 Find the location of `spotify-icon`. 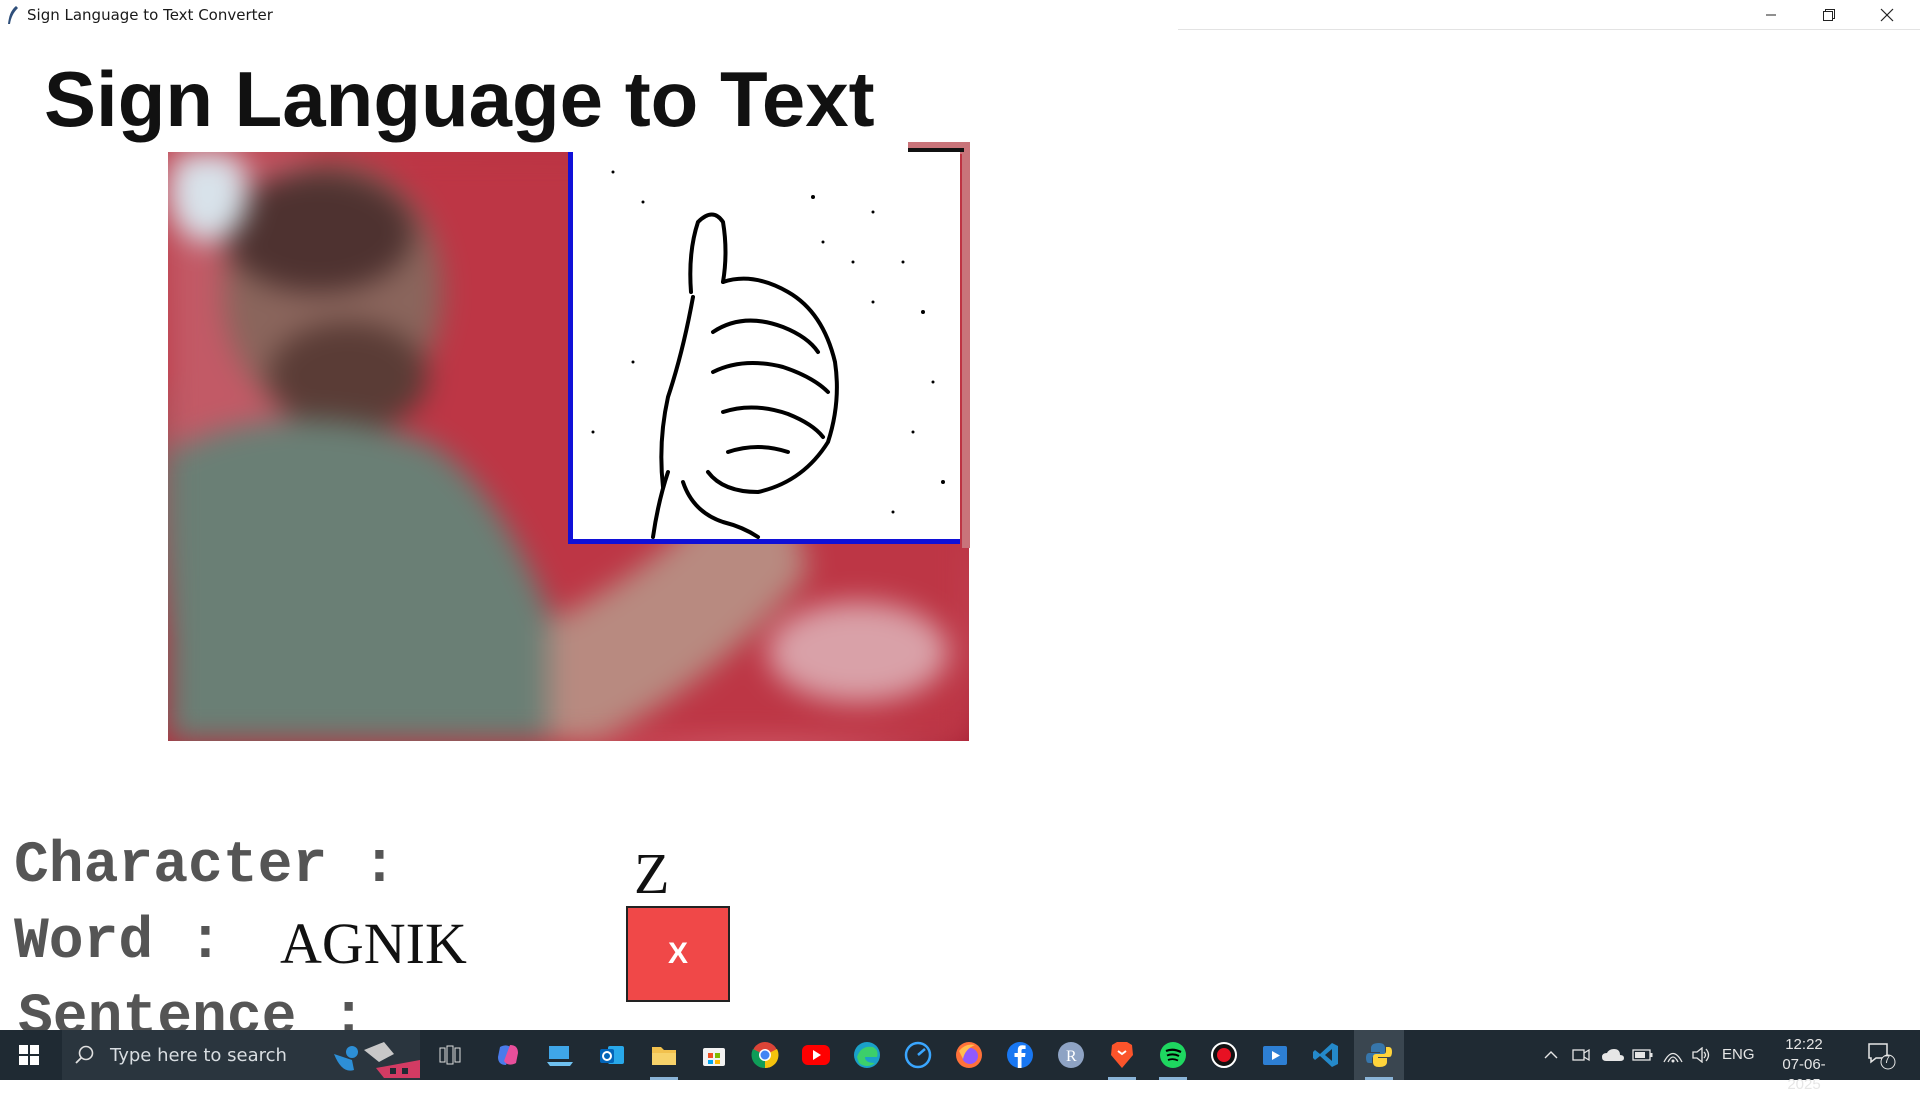

spotify-icon is located at coordinates (1173, 1059).